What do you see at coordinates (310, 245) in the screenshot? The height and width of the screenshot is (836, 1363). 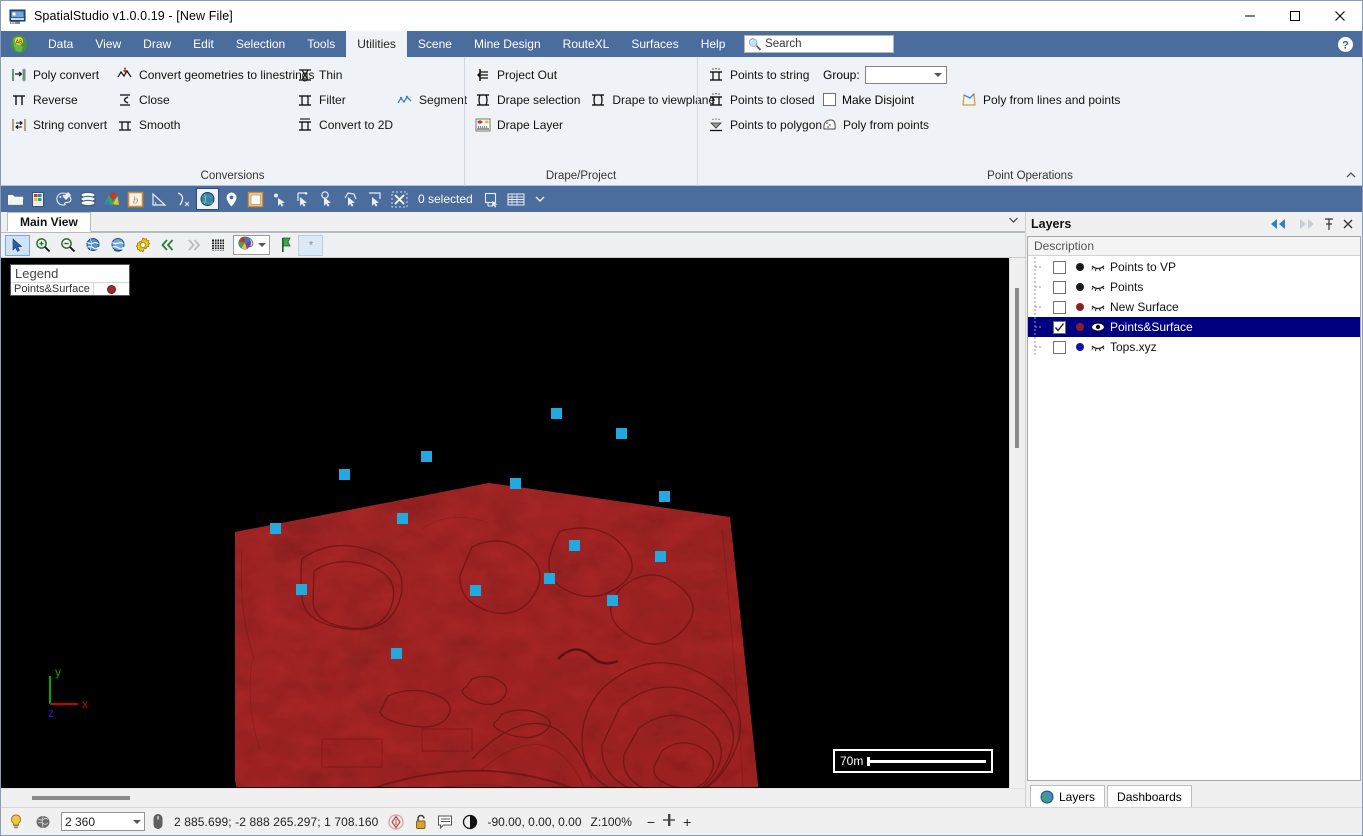 I see `star-icon: *` at bounding box center [310, 245].